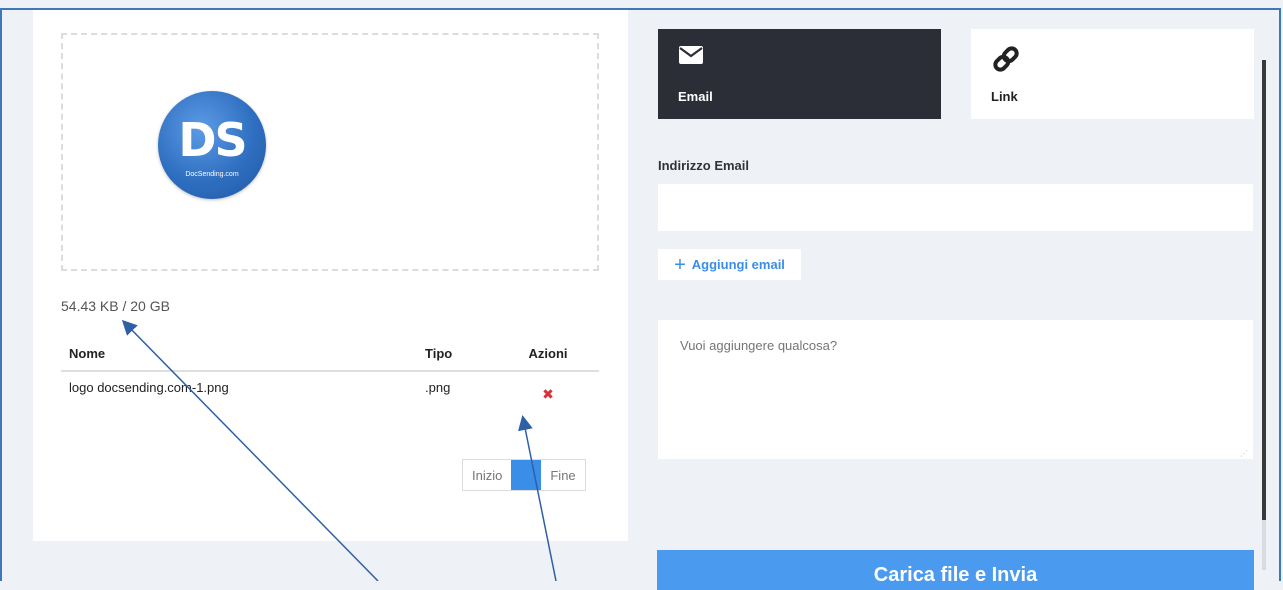 The height and width of the screenshot is (590, 1283). I want to click on email-field, so click(955, 207).